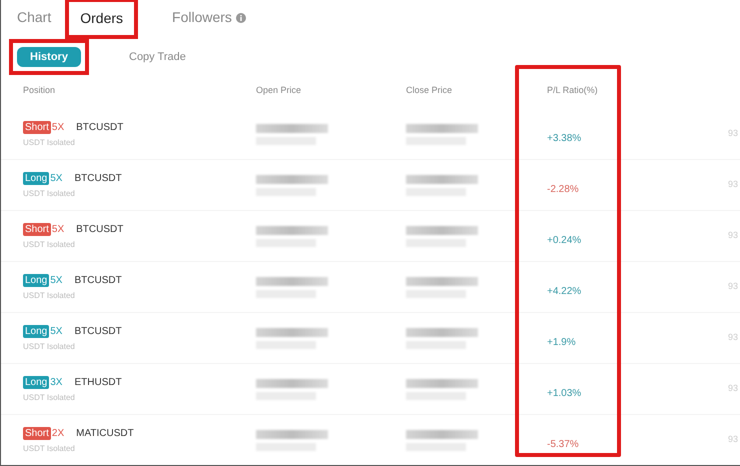 Image resolution: width=740 pixels, height=466 pixels. Describe the element at coordinates (429, 90) in the screenshot. I see `column-header: Close Price` at that location.